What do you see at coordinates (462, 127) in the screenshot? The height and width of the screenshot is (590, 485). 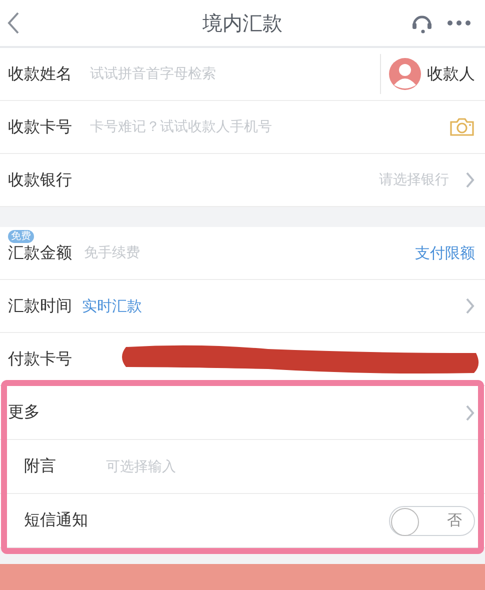 I see `camera-icon` at bounding box center [462, 127].